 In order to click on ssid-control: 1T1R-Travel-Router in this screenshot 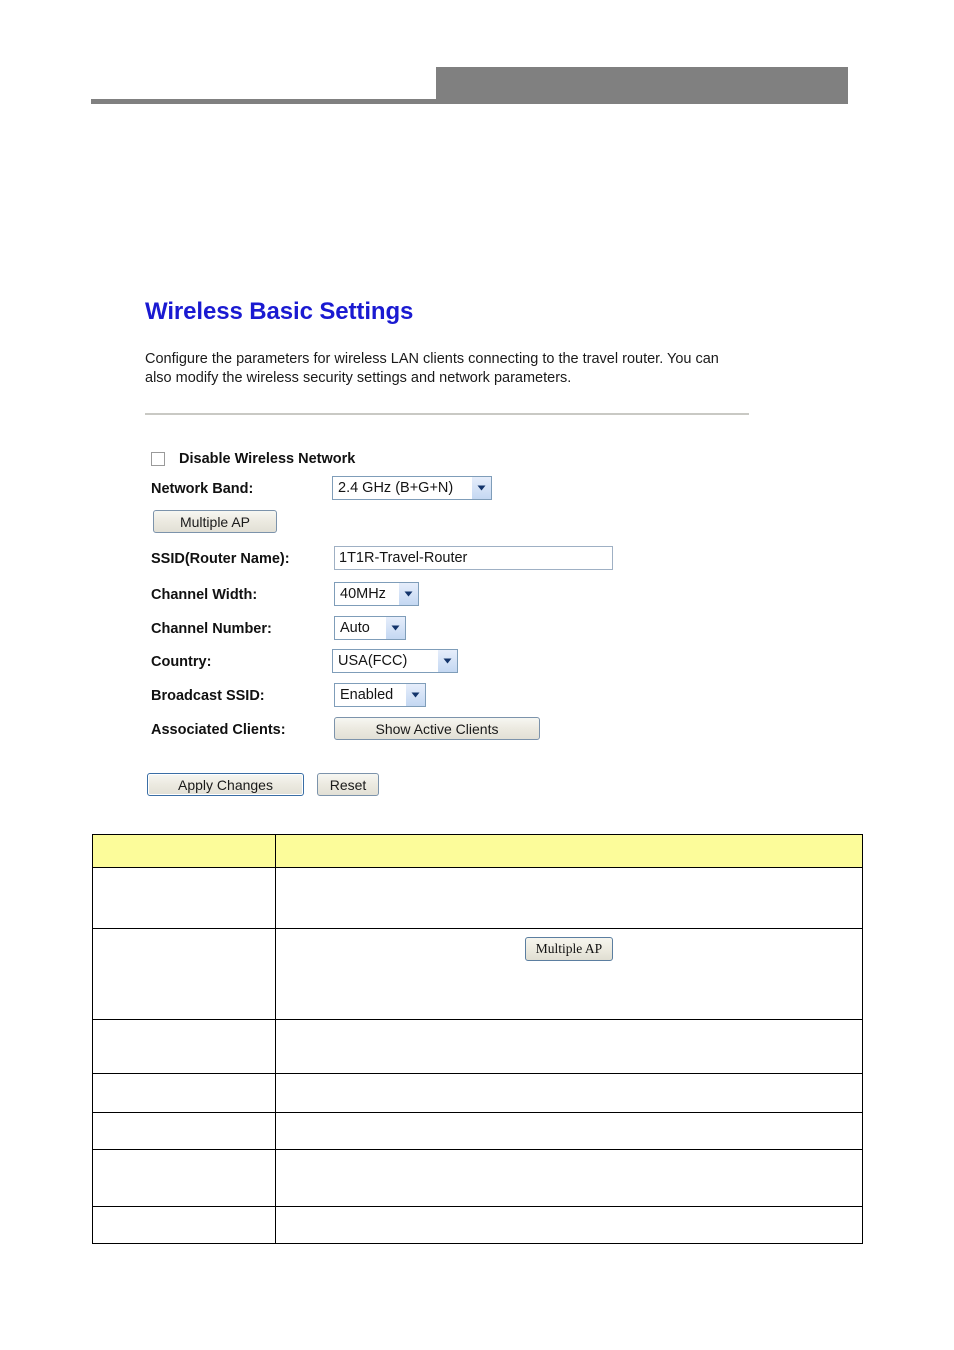, I will do `click(473, 558)`.